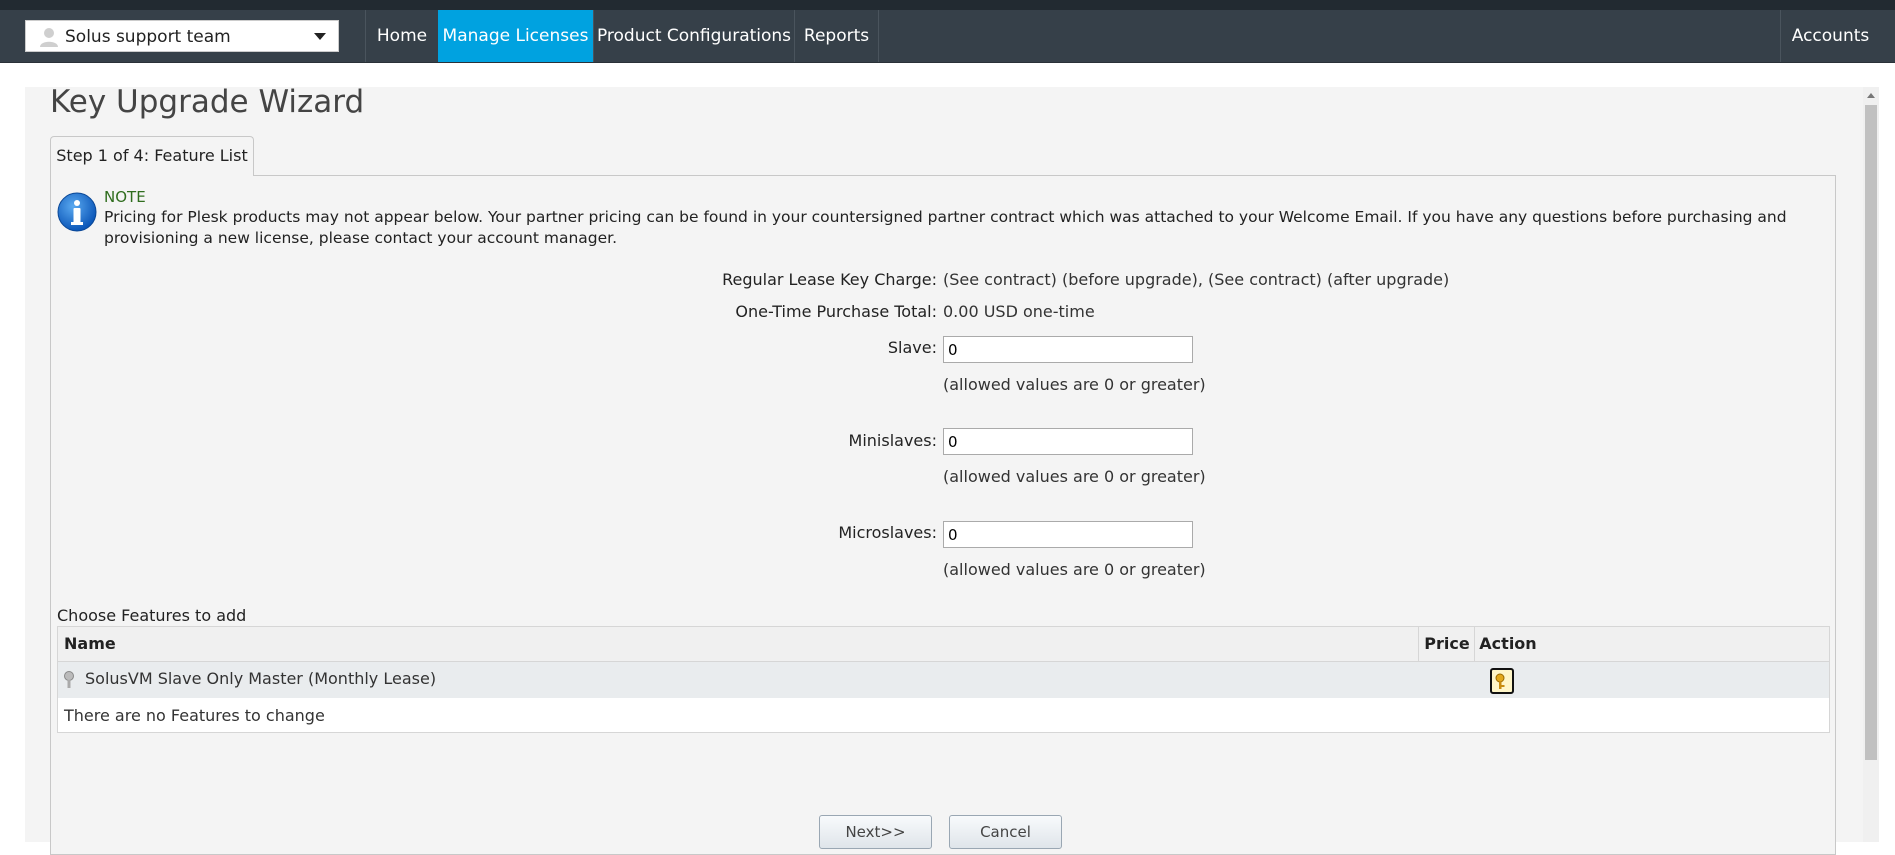  Describe the element at coordinates (693, 36) in the screenshot. I see `nav-product-configurations: Product Configurations` at that location.